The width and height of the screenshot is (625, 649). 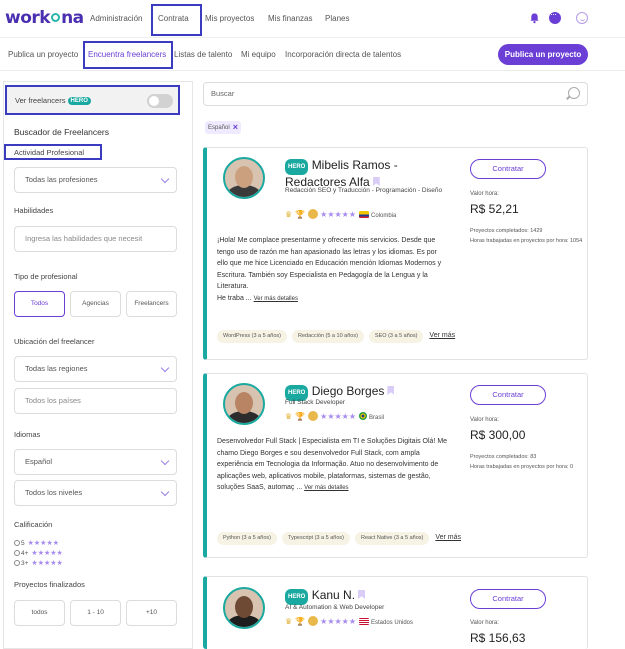 What do you see at coordinates (95, 369) in the screenshot?
I see `regions-select: Todas las regiones` at bounding box center [95, 369].